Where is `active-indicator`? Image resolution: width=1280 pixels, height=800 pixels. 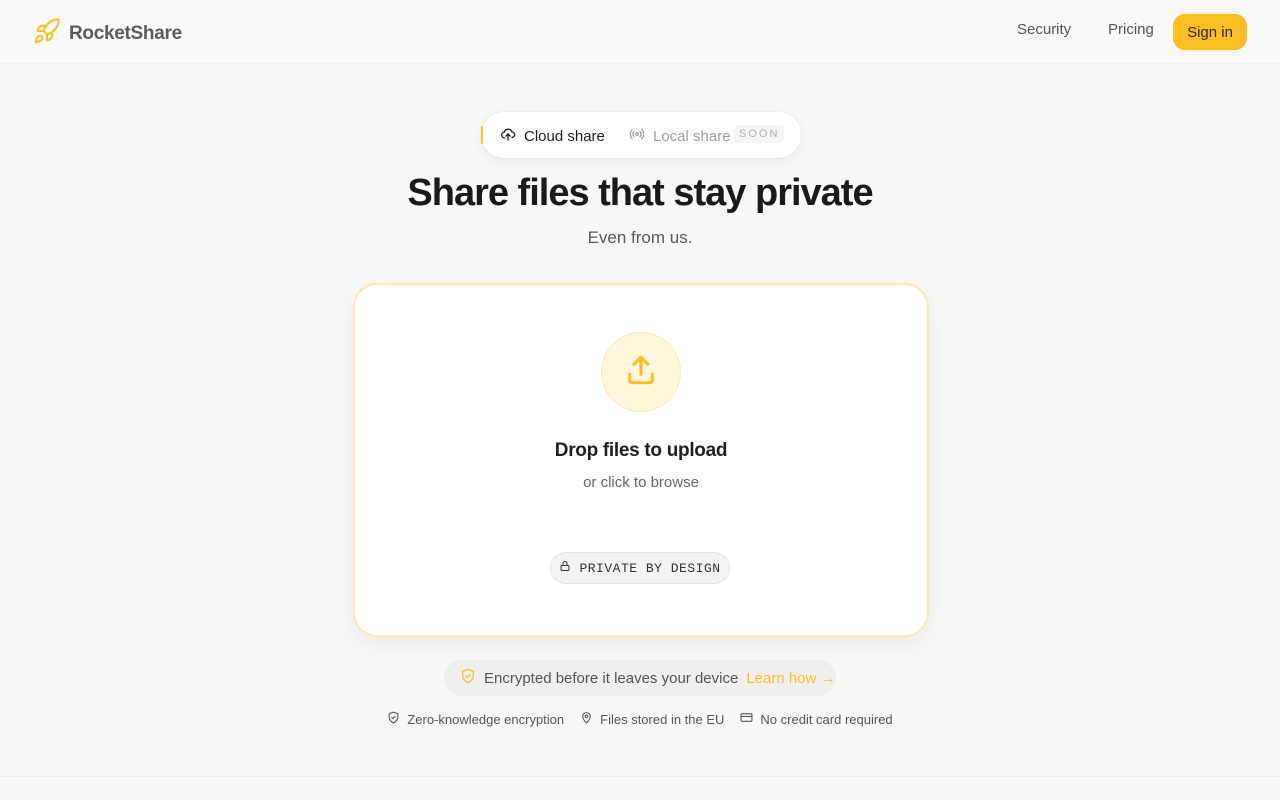
active-indicator is located at coordinates (482, 135).